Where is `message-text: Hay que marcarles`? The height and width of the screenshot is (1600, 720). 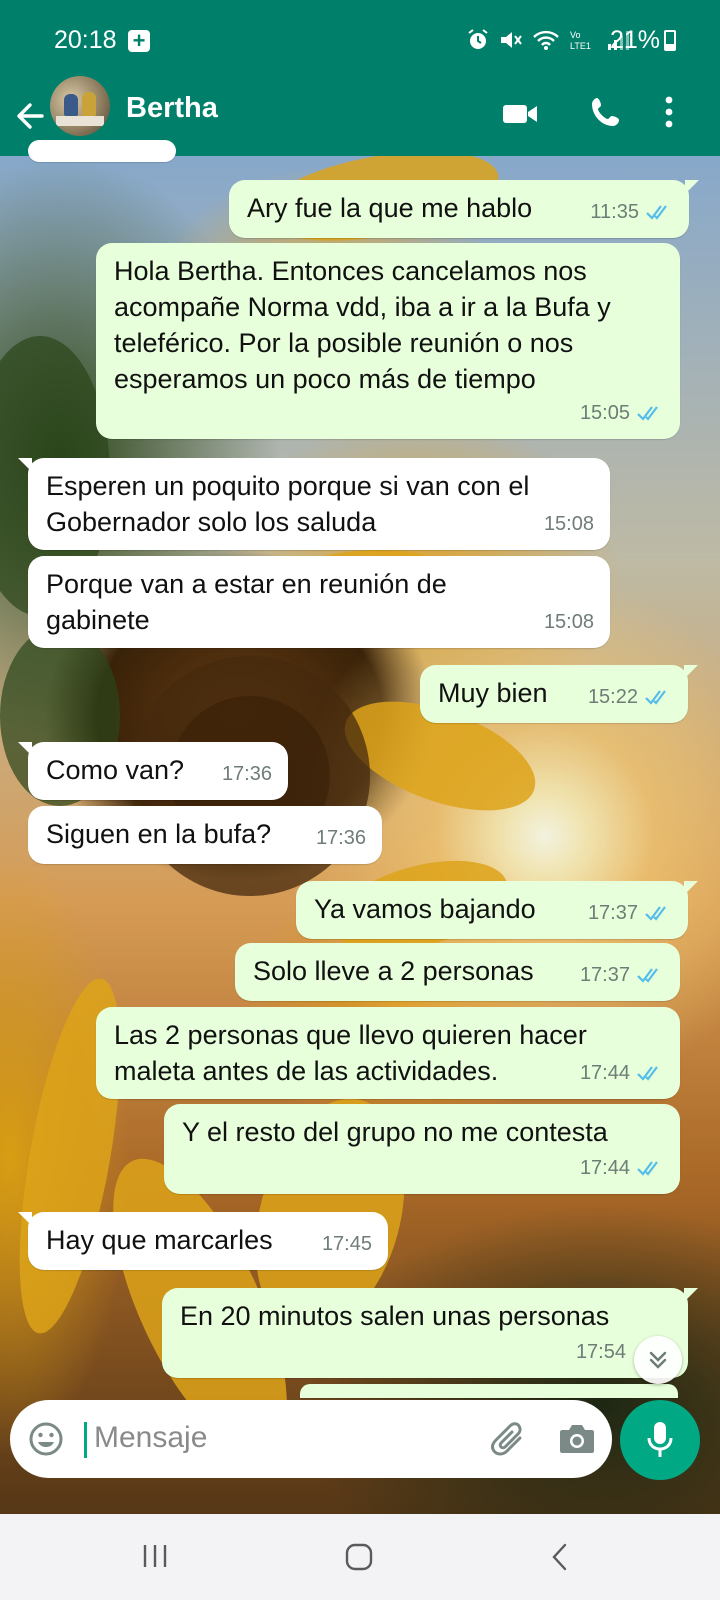
message-text: Hay que marcarles is located at coordinates (159, 1240).